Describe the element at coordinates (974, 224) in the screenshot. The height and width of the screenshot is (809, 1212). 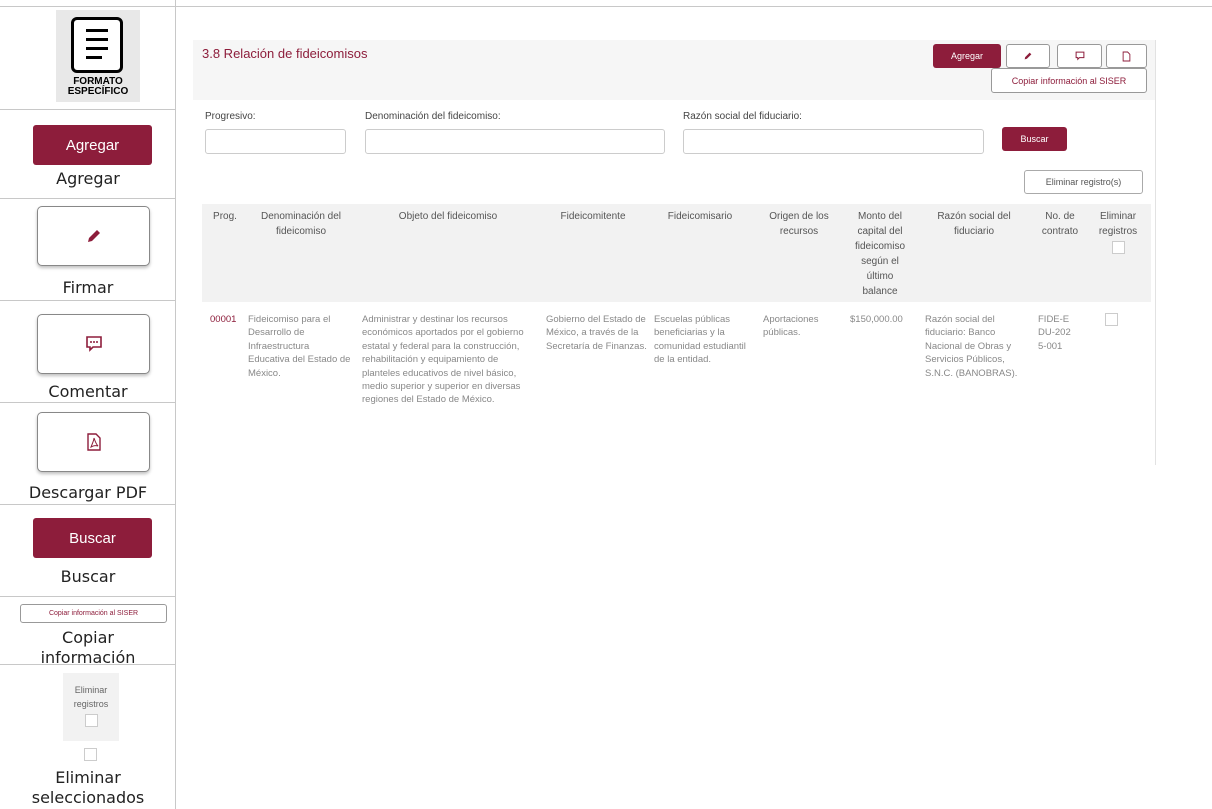
I see `th-razon: Razón social del fiduciario` at that location.